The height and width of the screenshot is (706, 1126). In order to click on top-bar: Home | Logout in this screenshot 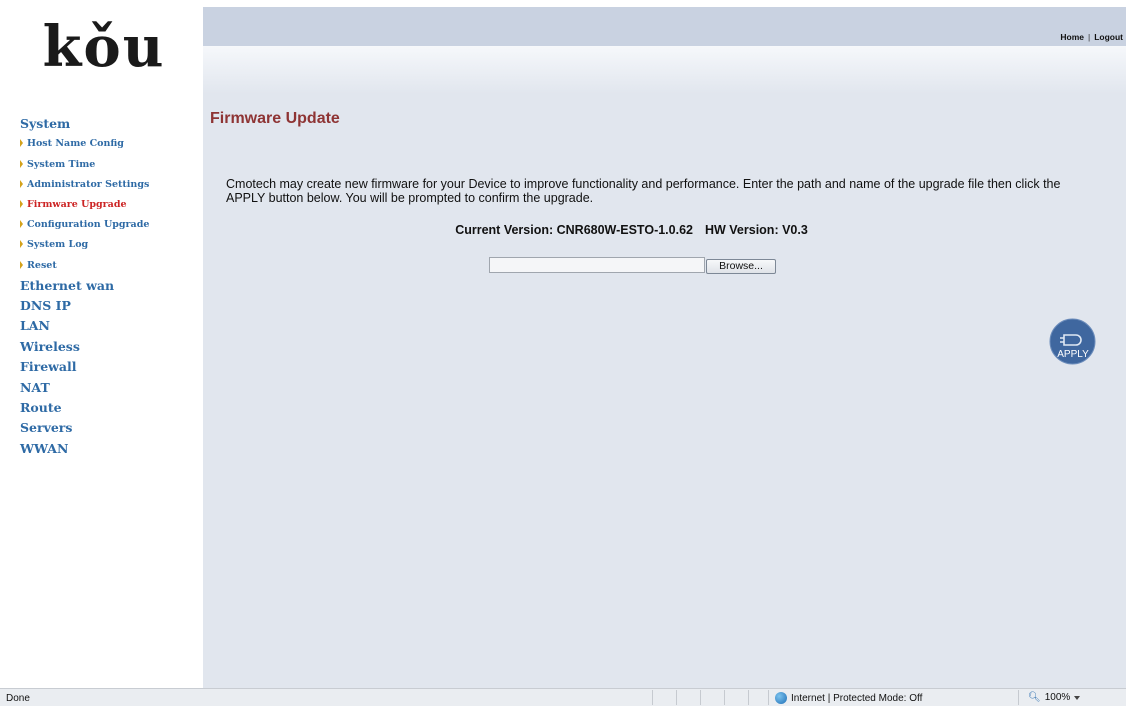, I will do `click(664, 26)`.